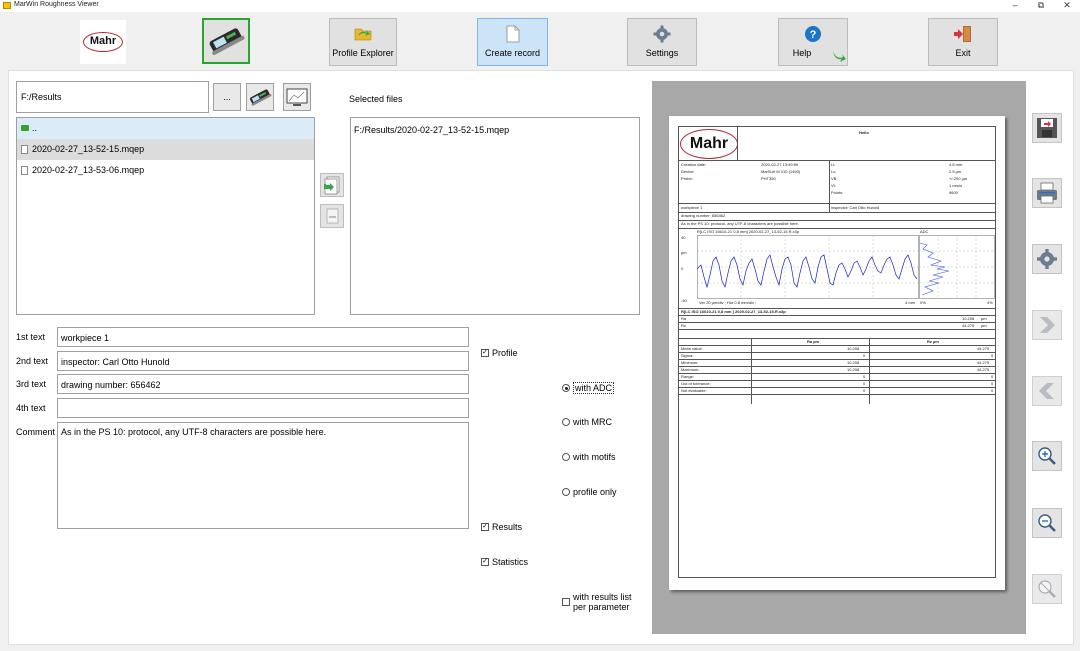 Image resolution: width=1080 pixels, height=651 pixels. Describe the element at coordinates (31, 384) in the screenshot. I see `text3-label: 3rd text` at that location.